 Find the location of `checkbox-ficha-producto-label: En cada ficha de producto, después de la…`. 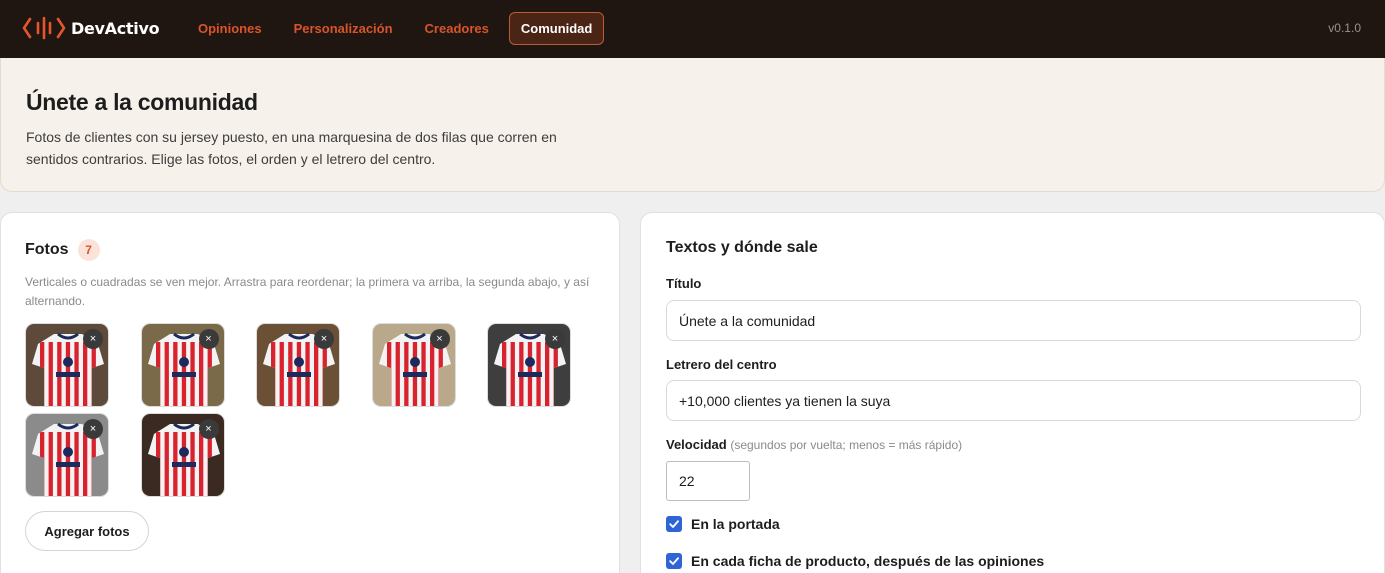

checkbox-ficha-producto-label: En cada ficha de producto, después de la… is located at coordinates (868, 561).